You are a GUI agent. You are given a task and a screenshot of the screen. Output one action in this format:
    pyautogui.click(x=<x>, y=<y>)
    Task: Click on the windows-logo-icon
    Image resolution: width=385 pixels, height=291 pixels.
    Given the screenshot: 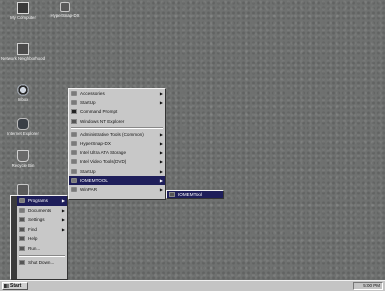 What is the action you would take?
    pyautogui.click(x=6, y=286)
    